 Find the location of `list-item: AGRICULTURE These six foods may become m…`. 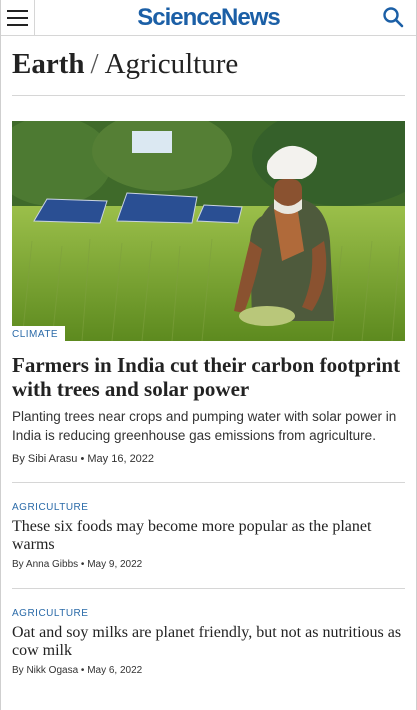

list-item: AGRICULTURE These six foods may become m… is located at coordinates (208, 535).